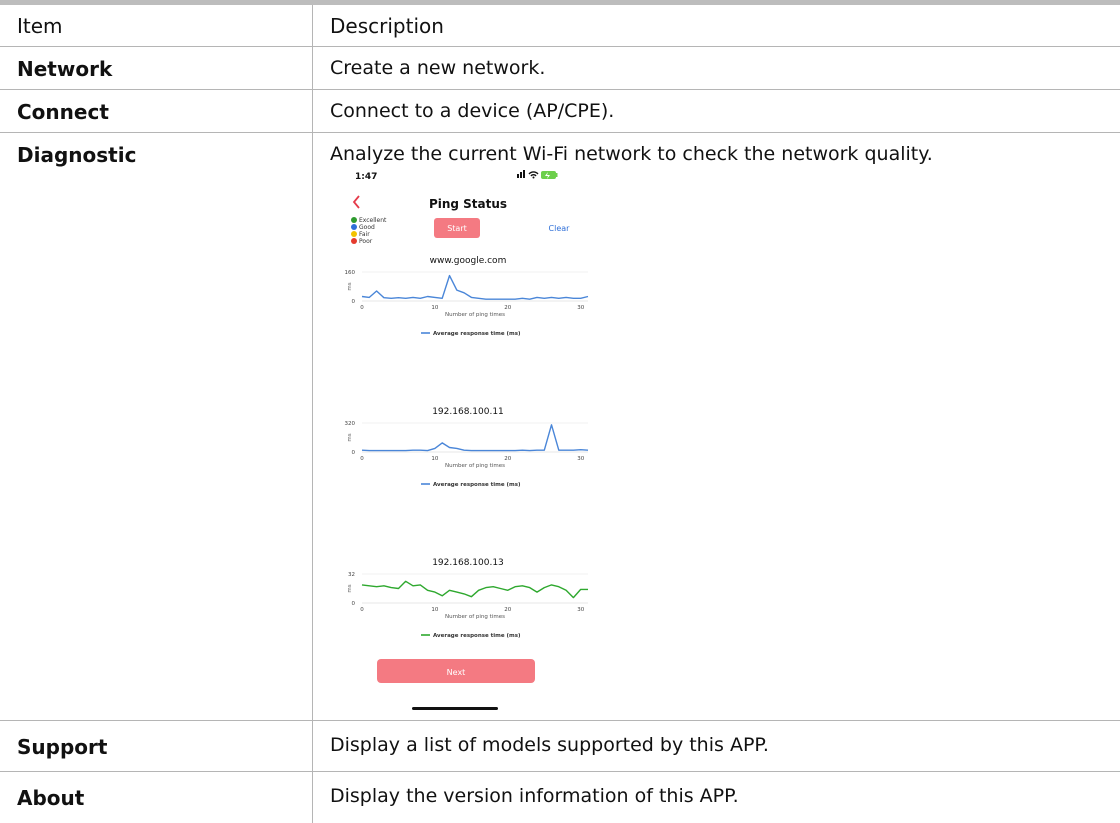 This screenshot has height=823, width=1120. What do you see at coordinates (350, 424) in the screenshot?
I see `y-tick-label: 320` at bounding box center [350, 424].